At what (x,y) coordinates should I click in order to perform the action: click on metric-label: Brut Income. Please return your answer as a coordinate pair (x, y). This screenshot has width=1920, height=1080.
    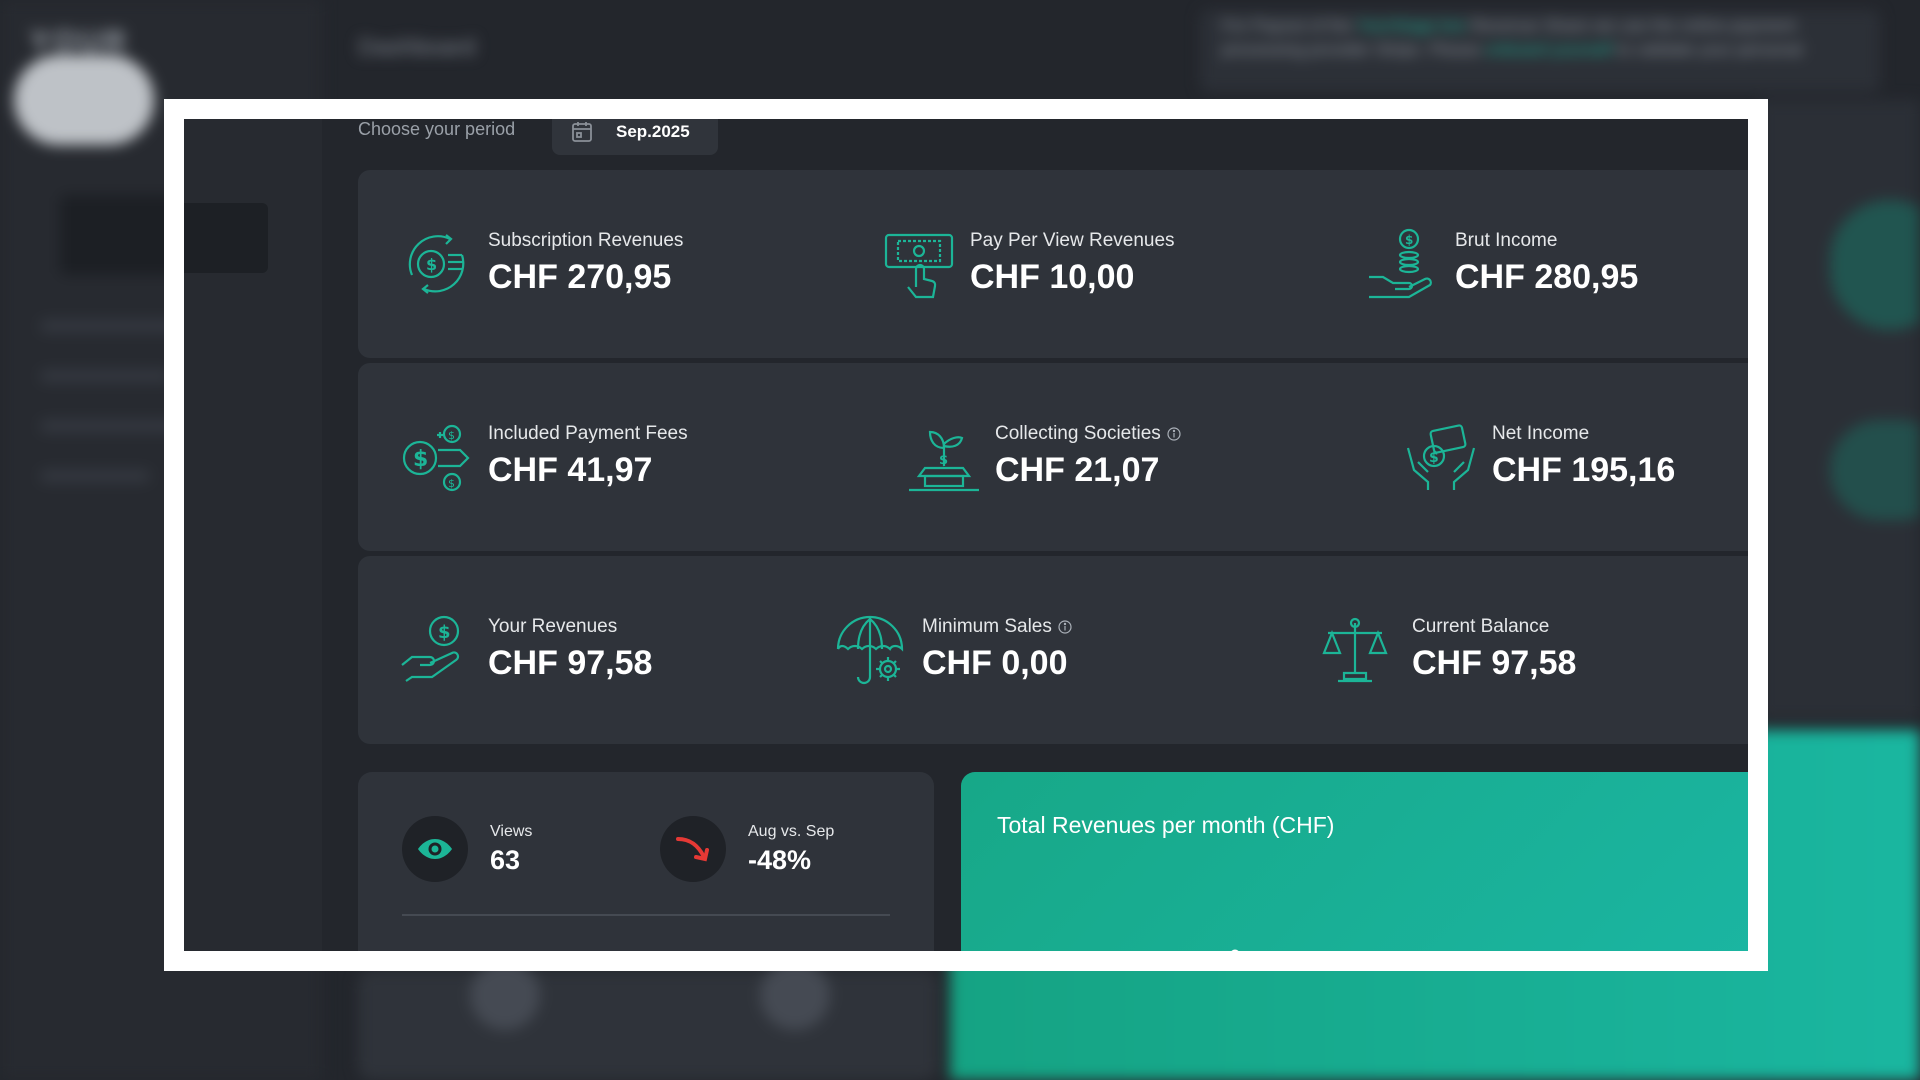
    Looking at the image, I should click on (1506, 240).